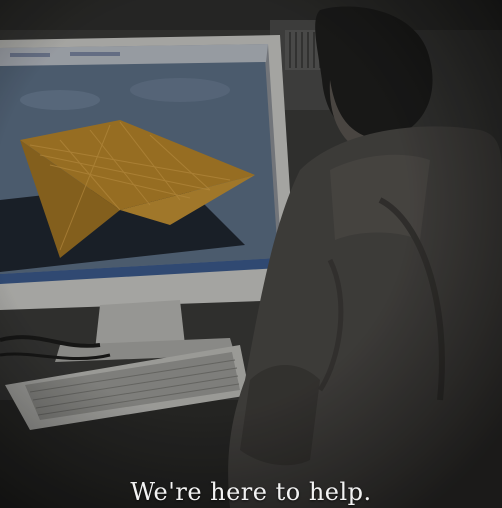 The image size is (502, 508). Describe the element at coordinates (251, 492) in the screenshot. I see `tagline: We're here to help.` at that location.